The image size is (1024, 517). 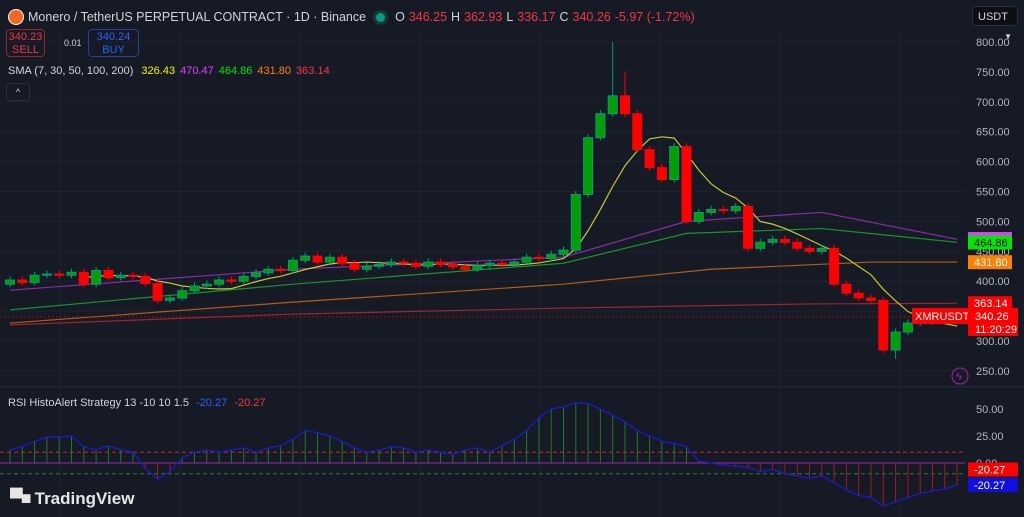 What do you see at coordinates (990, 410) in the screenshot?
I see `rsi-axis-label: 50.00` at bounding box center [990, 410].